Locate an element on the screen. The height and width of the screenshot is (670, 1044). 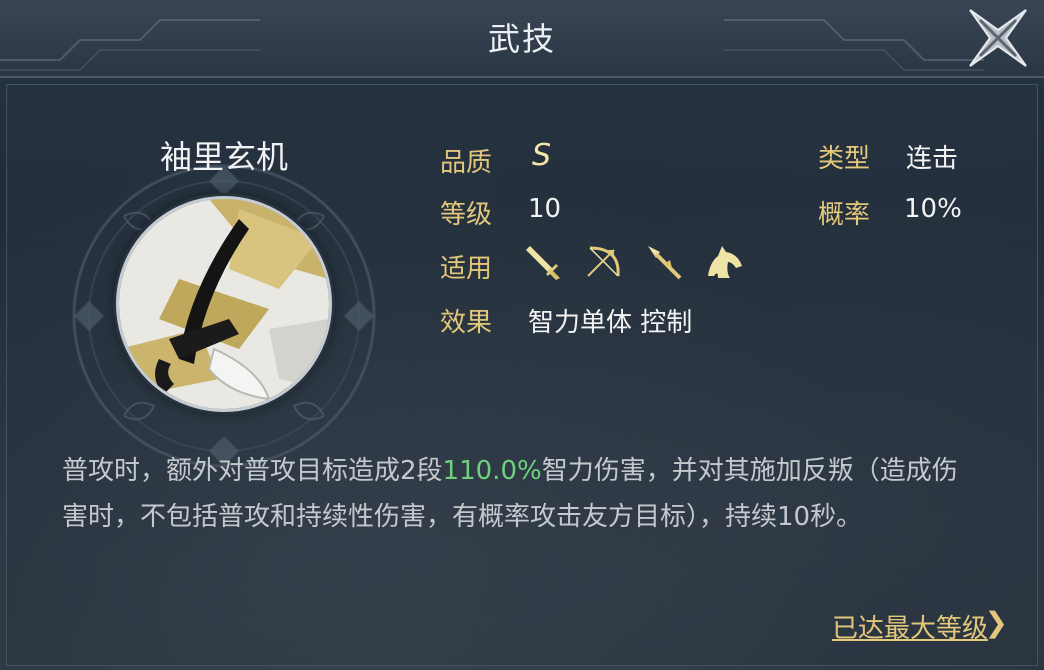
effect-value: 智力单体 控制 is located at coordinates (610, 323).